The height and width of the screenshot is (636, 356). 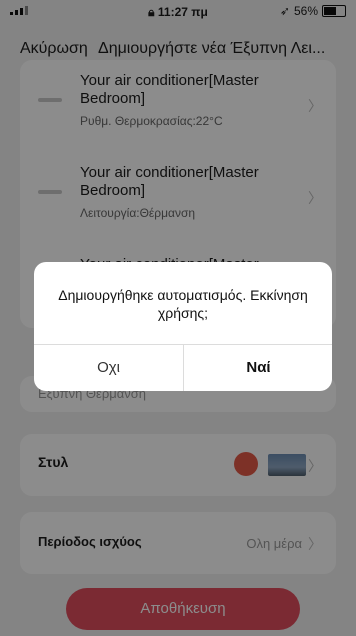 I want to click on no-button: Οχι, so click(x=108, y=367).